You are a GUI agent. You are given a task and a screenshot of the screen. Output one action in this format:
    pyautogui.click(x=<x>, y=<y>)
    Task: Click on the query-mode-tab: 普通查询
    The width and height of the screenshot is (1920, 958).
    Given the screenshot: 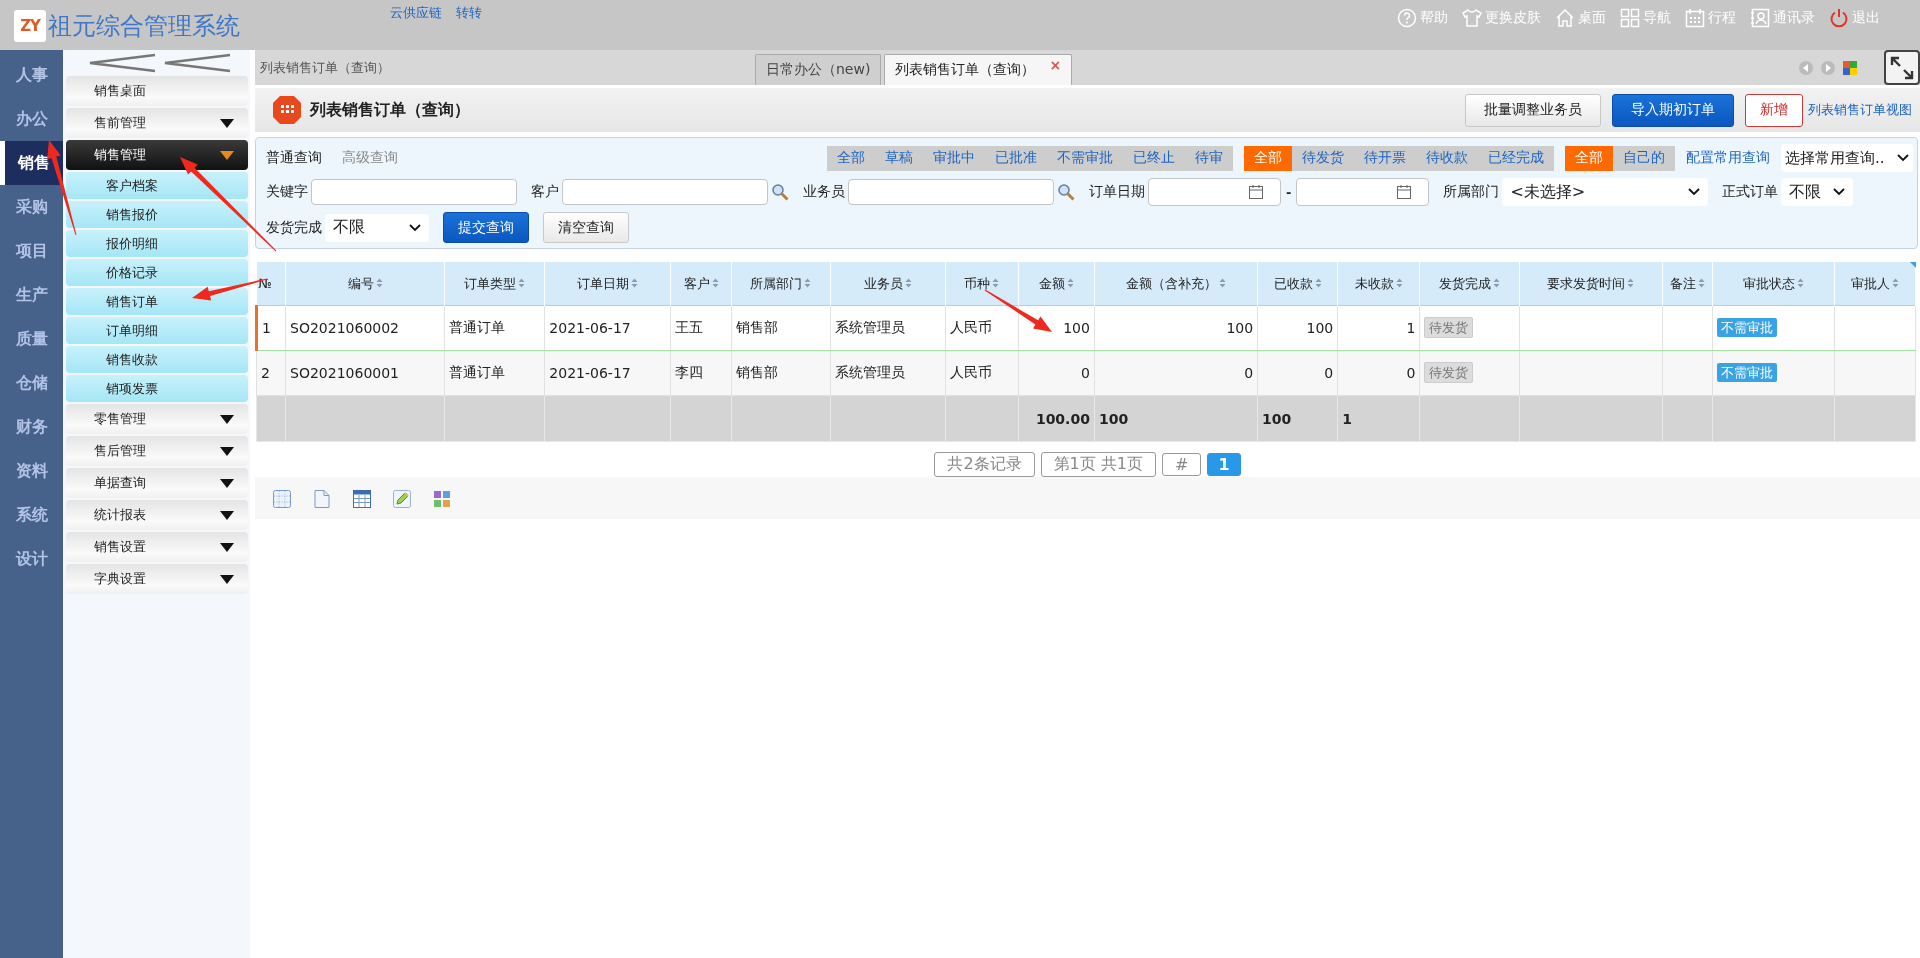 What is the action you would take?
    pyautogui.click(x=294, y=158)
    